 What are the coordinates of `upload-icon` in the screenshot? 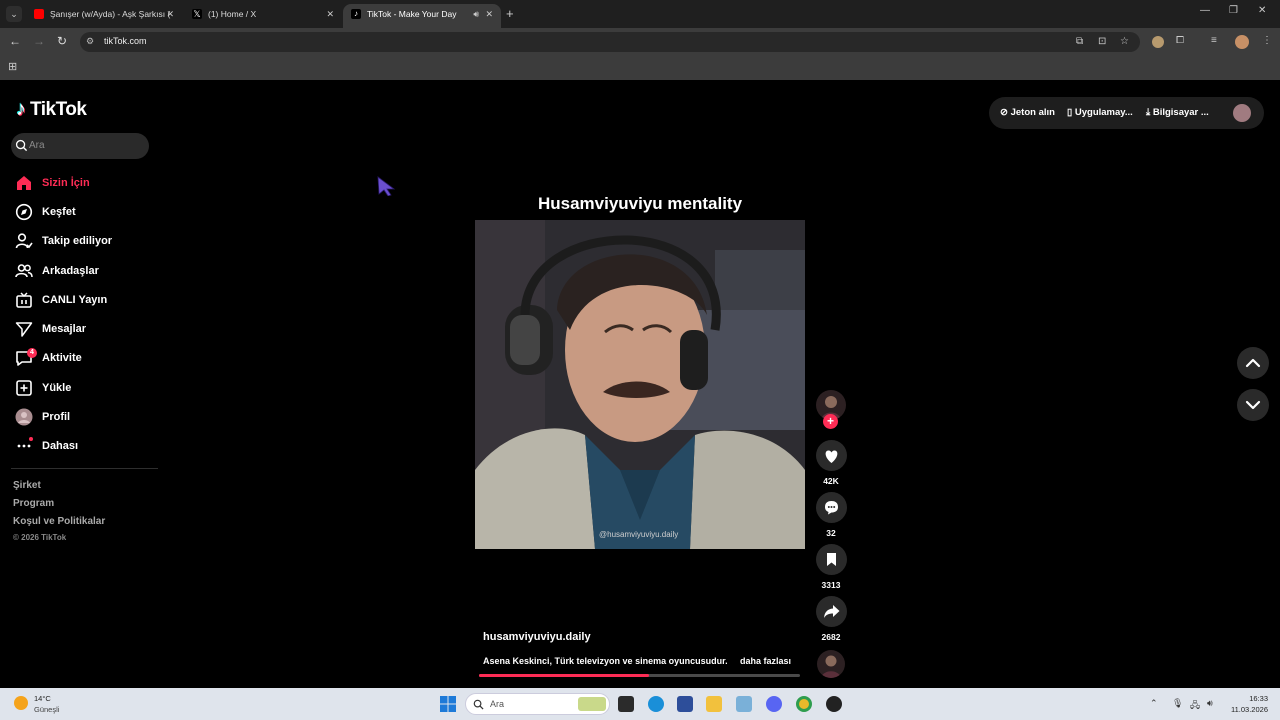 It's located at (24, 388).